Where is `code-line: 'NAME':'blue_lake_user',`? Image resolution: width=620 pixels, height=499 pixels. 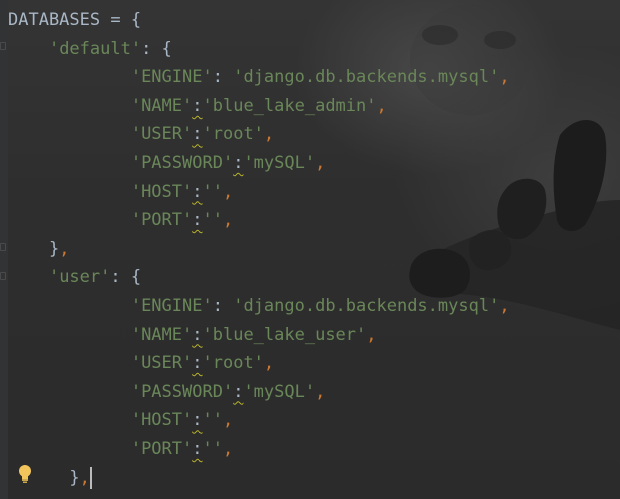 code-line: 'NAME':'blue_lake_user', is located at coordinates (259, 335).